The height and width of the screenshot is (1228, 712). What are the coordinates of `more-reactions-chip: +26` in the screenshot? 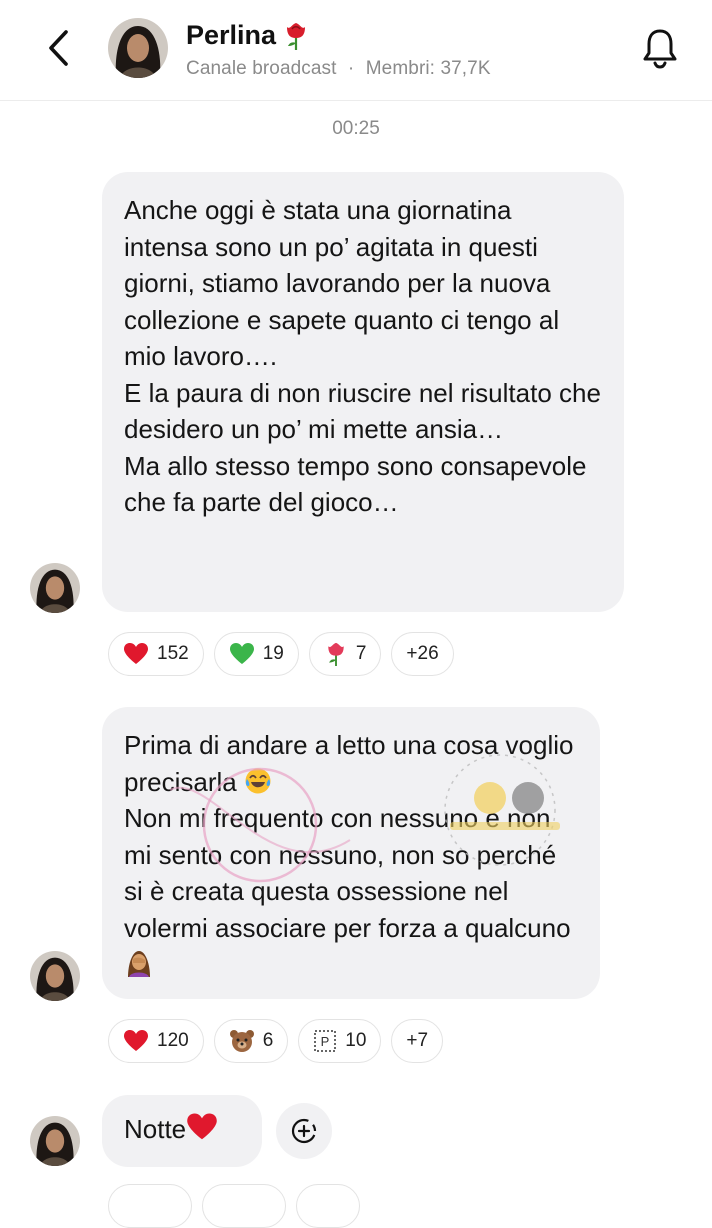 It's located at (422, 654).